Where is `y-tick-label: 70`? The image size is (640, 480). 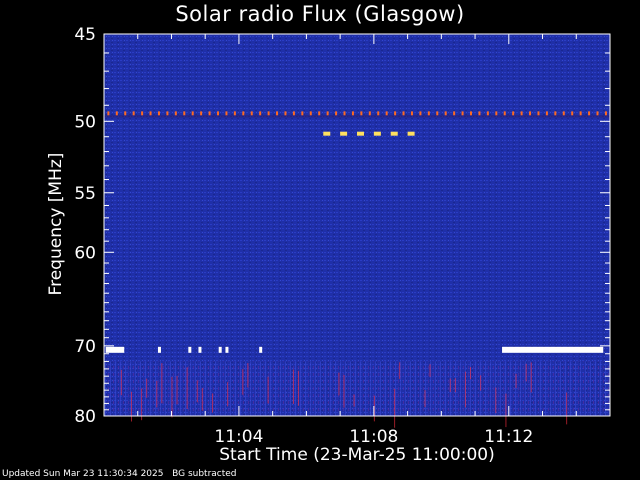 y-tick-label: 70 is located at coordinates (85, 347).